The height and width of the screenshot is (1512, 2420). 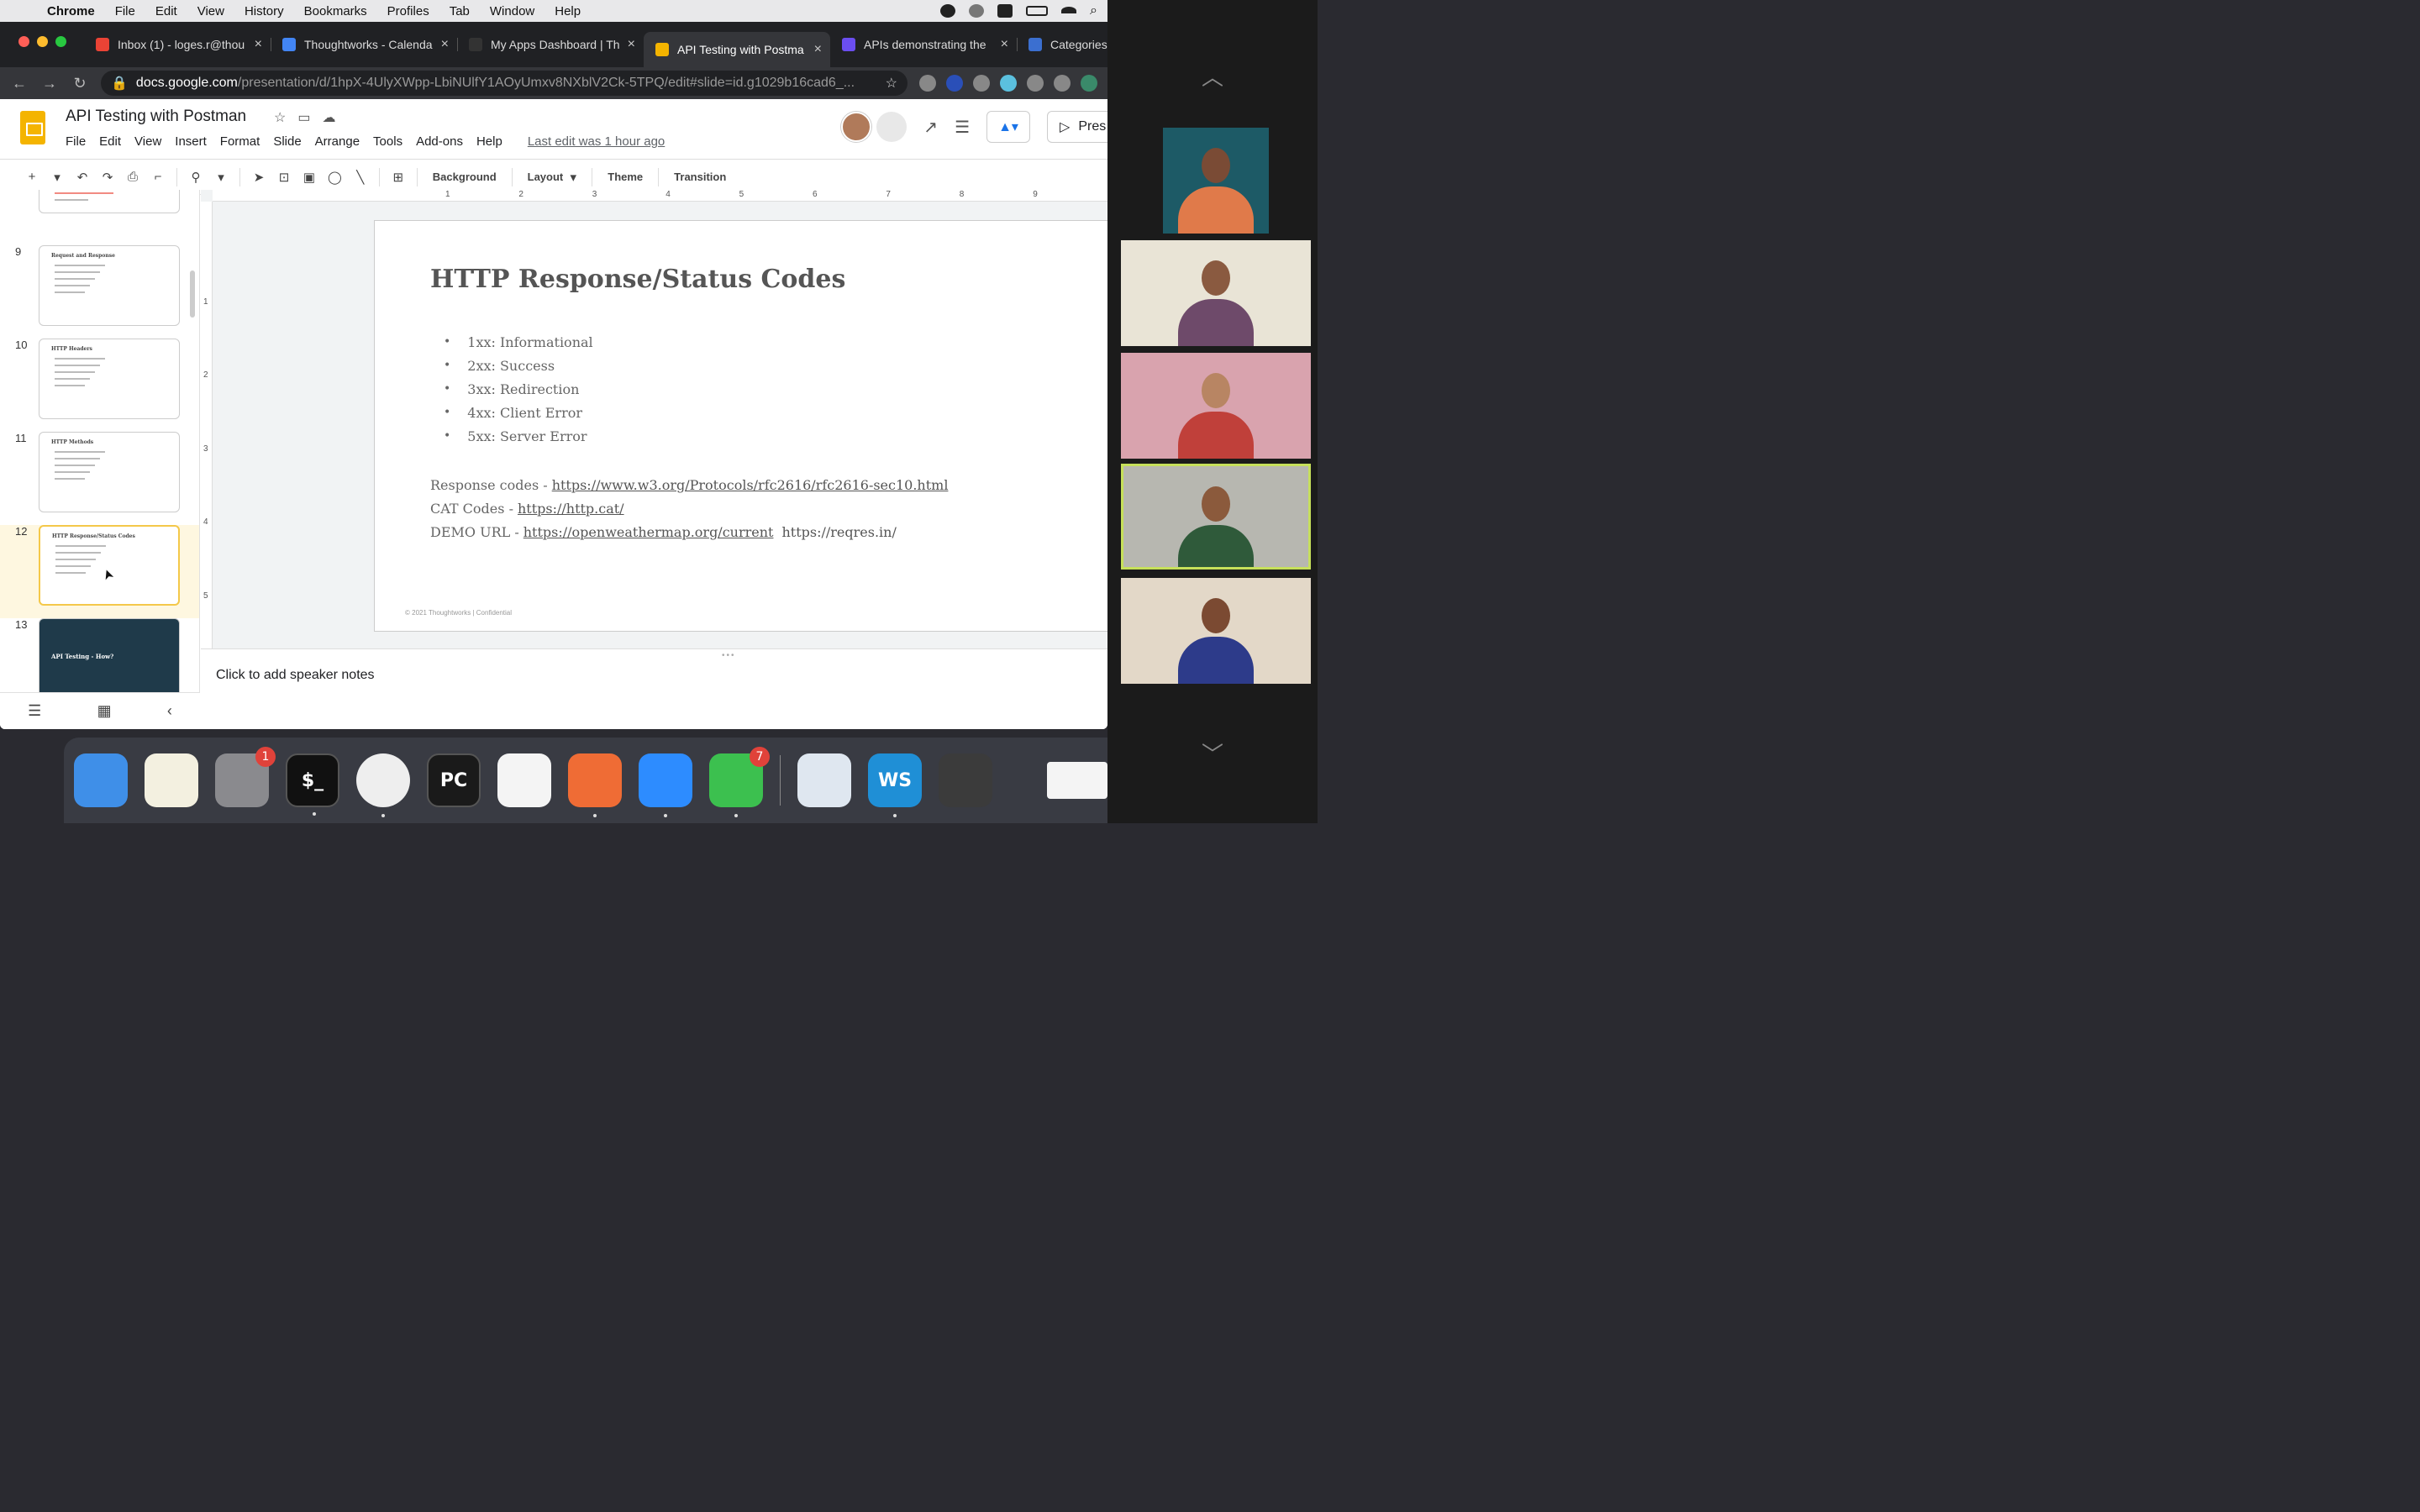 What do you see at coordinates (660, 196) in the screenshot?
I see `horizontal-ruler: 1 2 3 4 5 6 7 8 9` at bounding box center [660, 196].